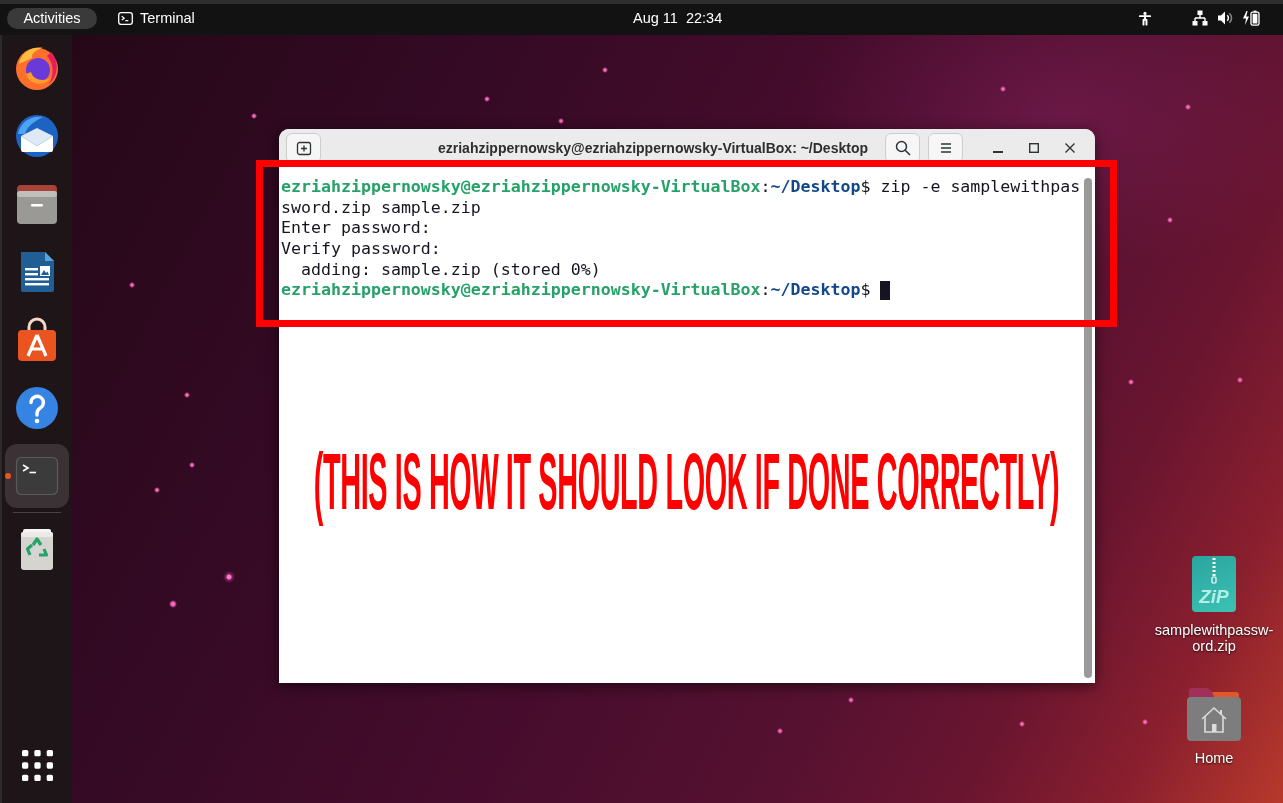  What do you see at coordinates (125, 18) in the screenshot?
I see `terminal-icon` at bounding box center [125, 18].